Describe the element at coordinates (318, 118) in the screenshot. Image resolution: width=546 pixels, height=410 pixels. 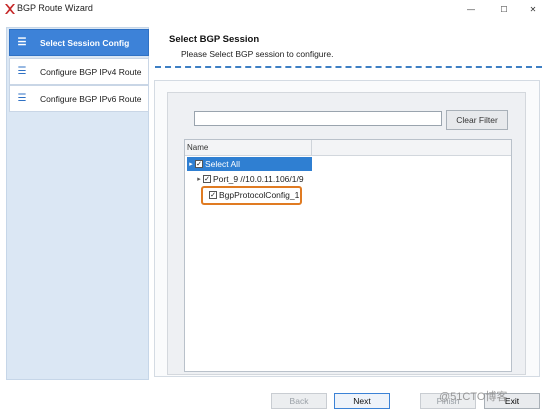
I see `filter-input` at that location.